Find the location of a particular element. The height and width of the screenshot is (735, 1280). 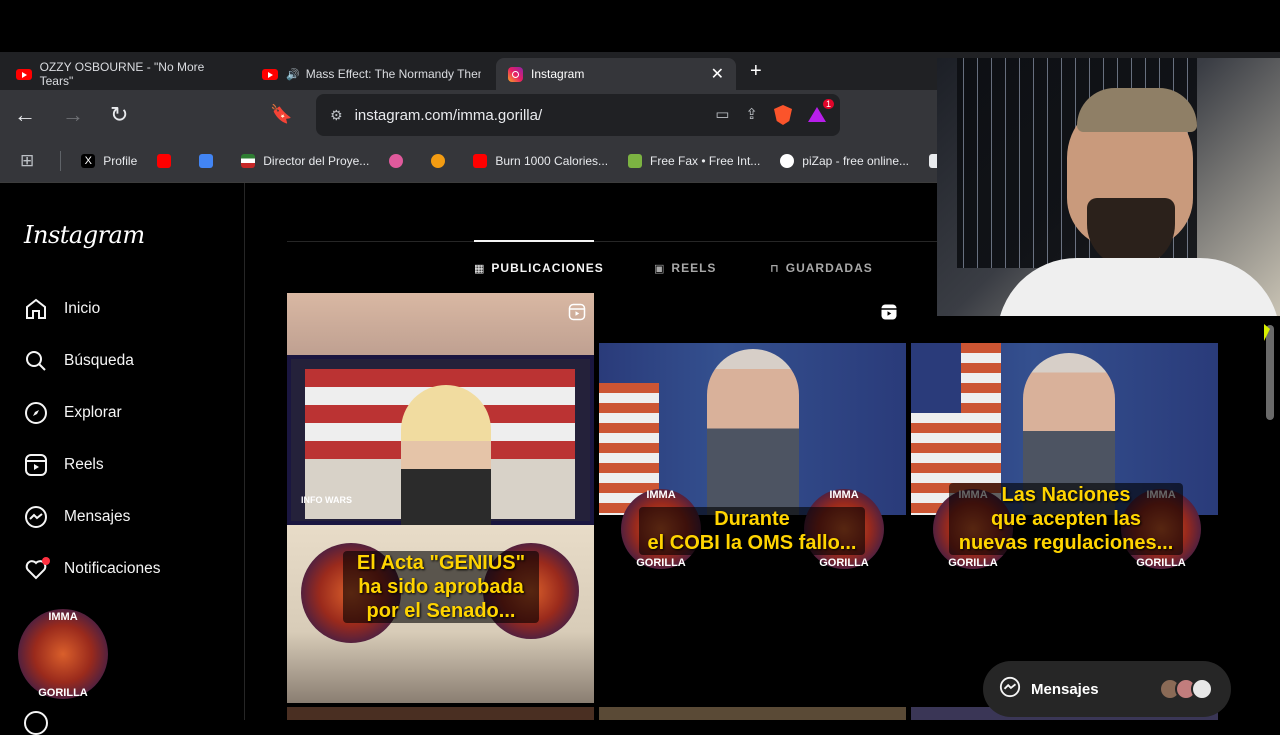

share-icon: ⇪ is located at coordinates (751, 115).